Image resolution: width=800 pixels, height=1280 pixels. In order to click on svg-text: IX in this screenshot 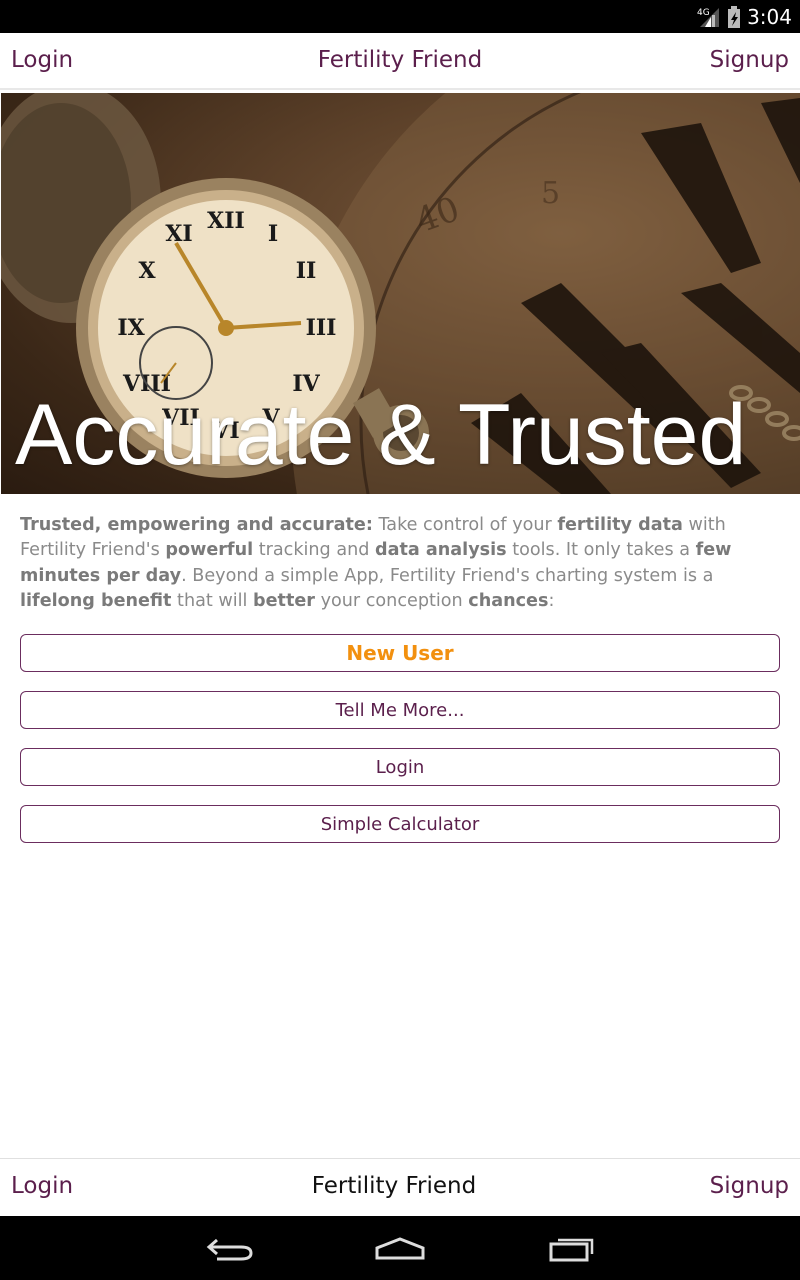, I will do `click(131, 328)`.